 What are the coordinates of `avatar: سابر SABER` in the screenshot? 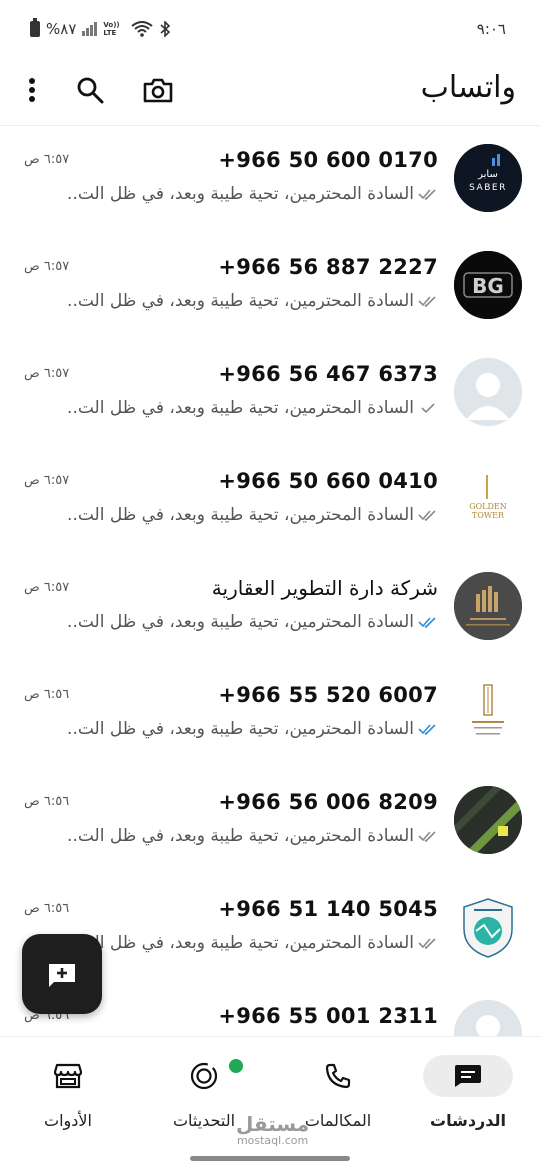 It's located at (488, 178).